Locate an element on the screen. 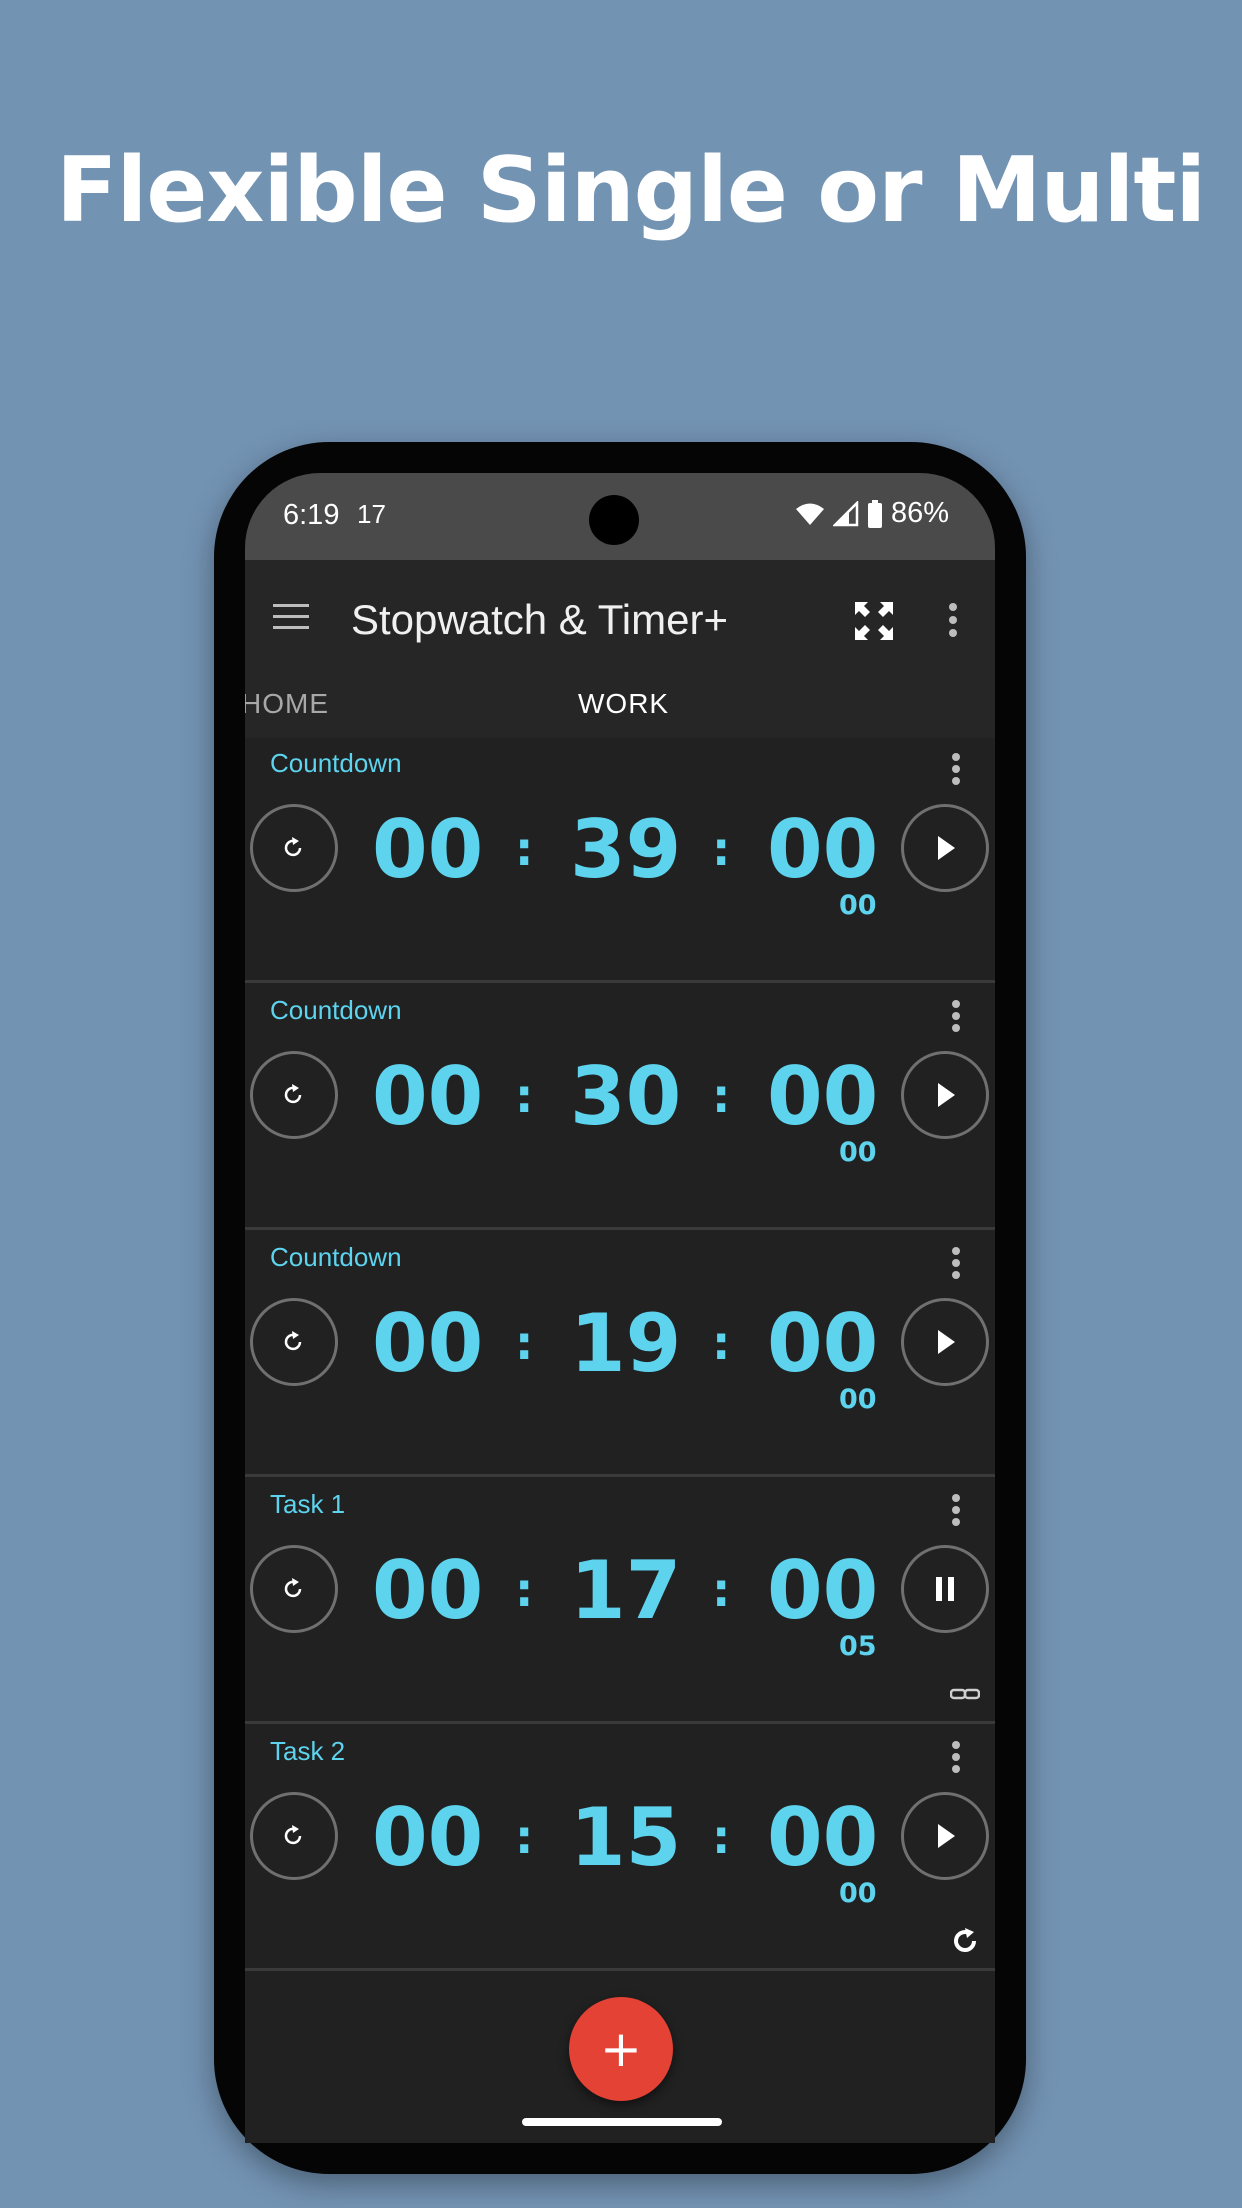 The image size is (1242, 2208). timer-minutes: 30 is located at coordinates (625, 1097).